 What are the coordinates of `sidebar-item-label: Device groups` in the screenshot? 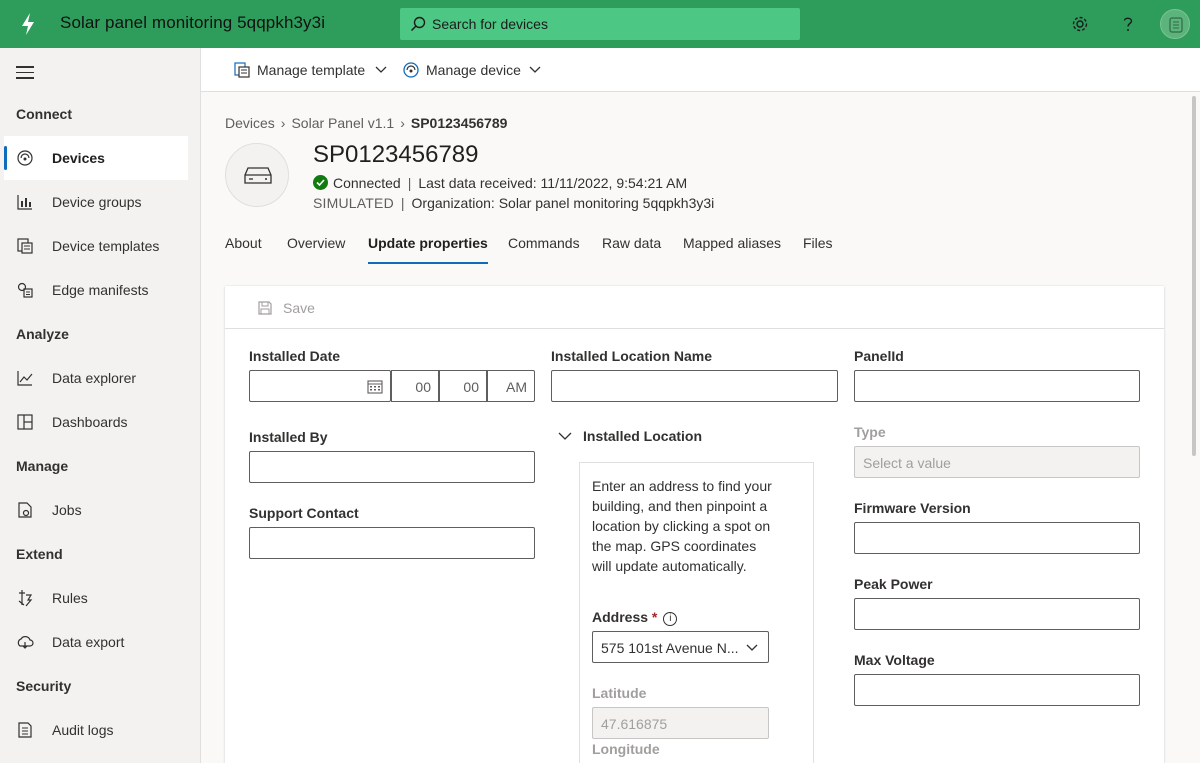 It's located at (97, 202).